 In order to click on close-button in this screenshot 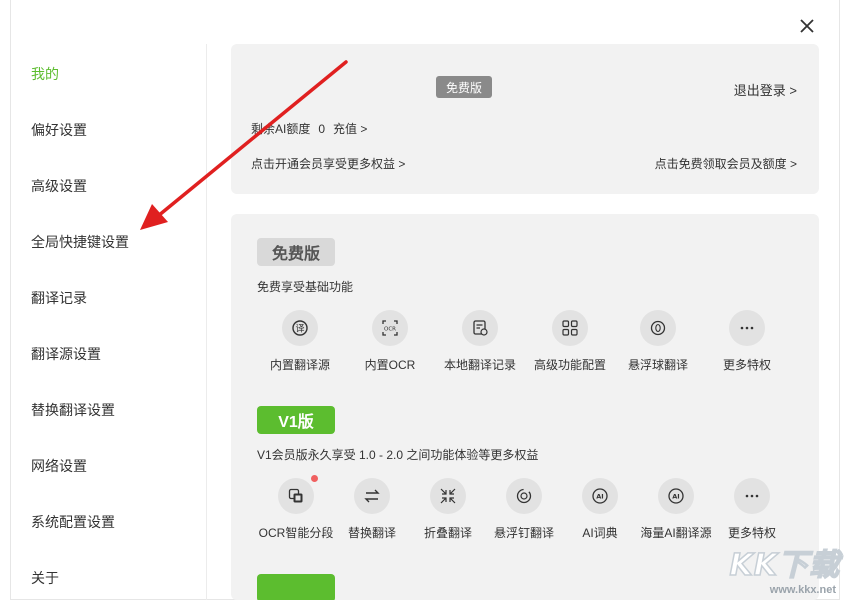, I will do `click(807, 26)`.